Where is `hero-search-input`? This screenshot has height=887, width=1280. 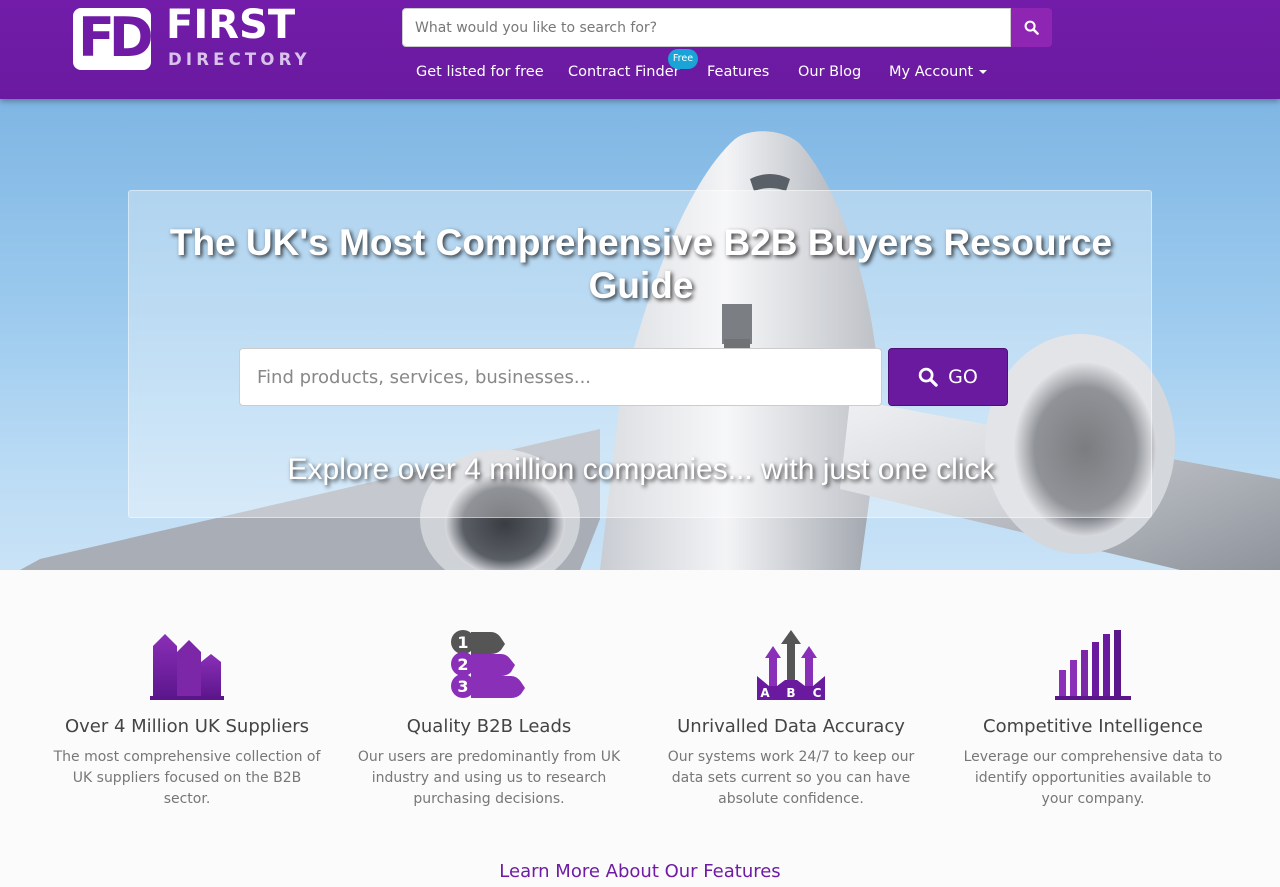
hero-search-input is located at coordinates (560, 377).